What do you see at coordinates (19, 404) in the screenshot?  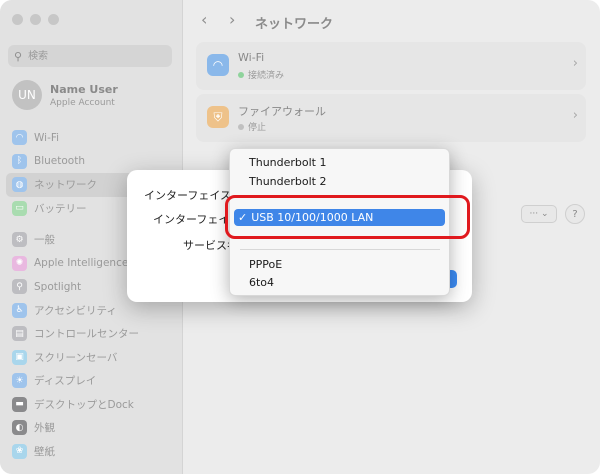 I see `desktop-dock-icon: ▬` at bounding box center [19, 404].